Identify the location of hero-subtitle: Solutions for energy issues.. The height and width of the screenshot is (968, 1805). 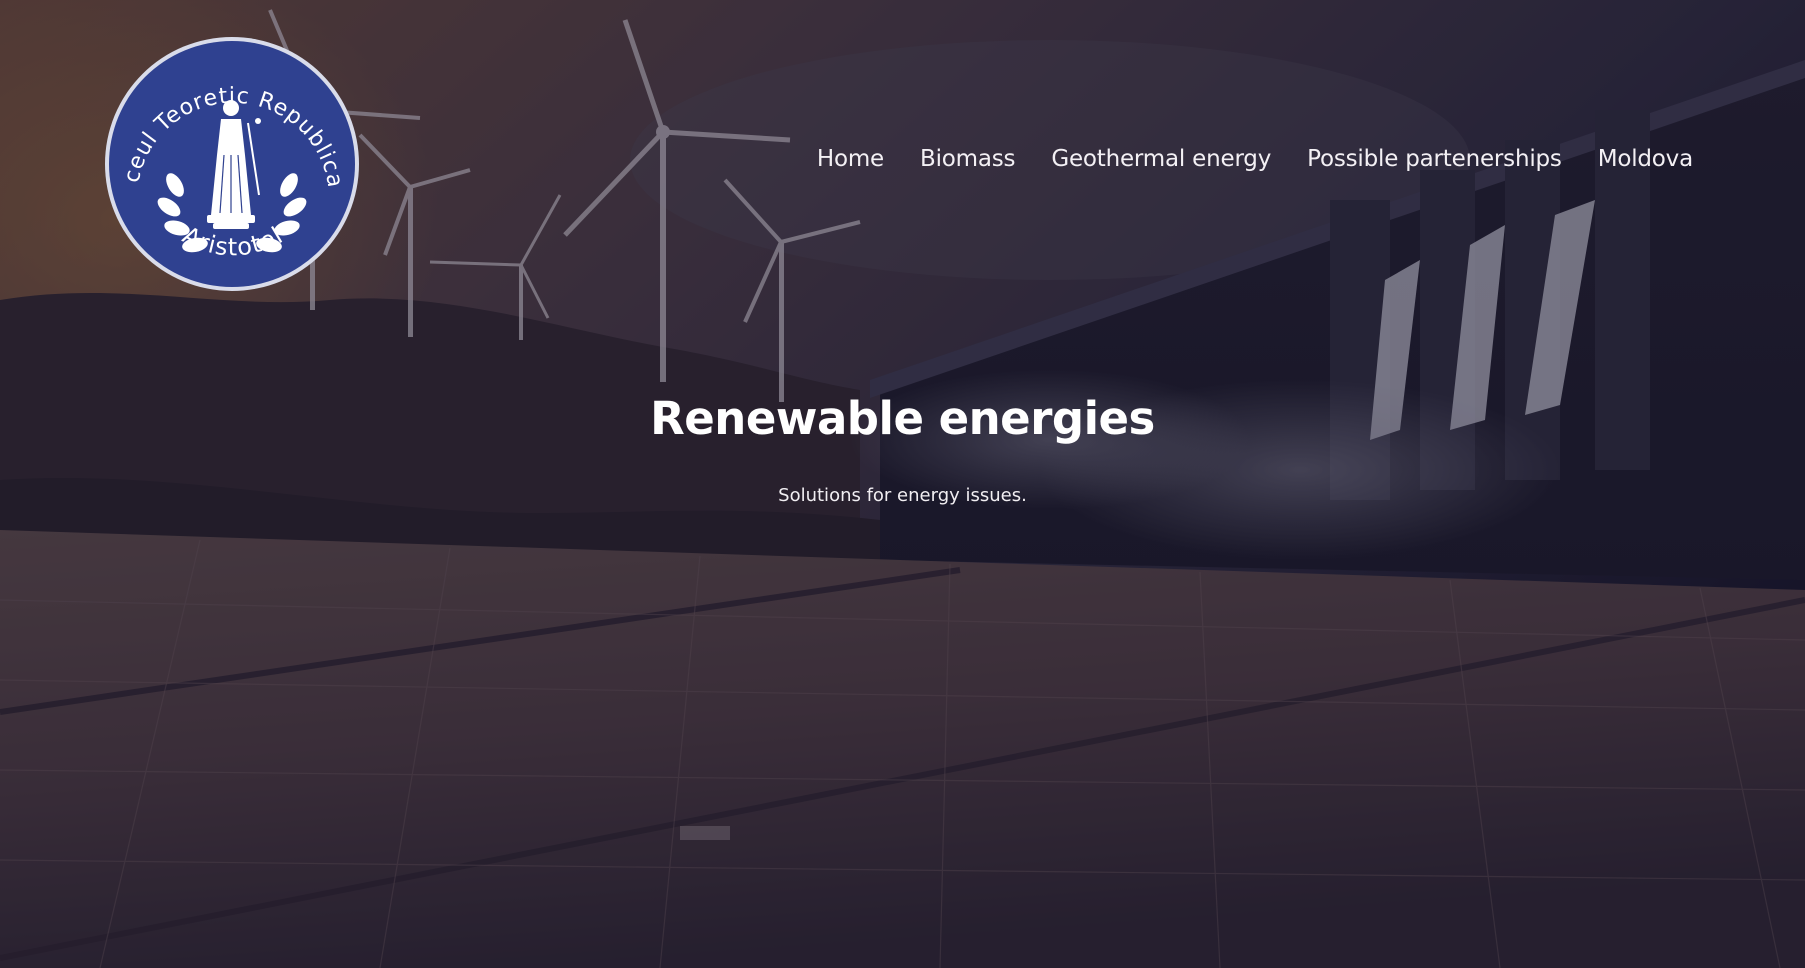
(902, 495).